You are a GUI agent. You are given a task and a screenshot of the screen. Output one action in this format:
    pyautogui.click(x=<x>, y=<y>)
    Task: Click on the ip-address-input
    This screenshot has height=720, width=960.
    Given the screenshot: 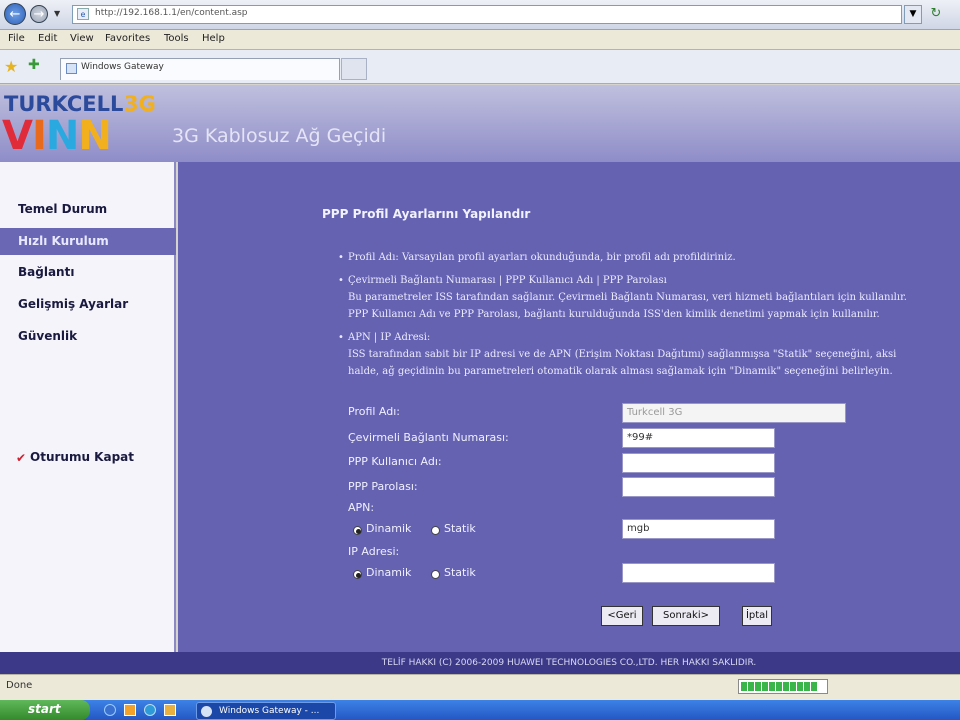 What is the action you would take?
    pyautogui.click(x=698, y=573)
    